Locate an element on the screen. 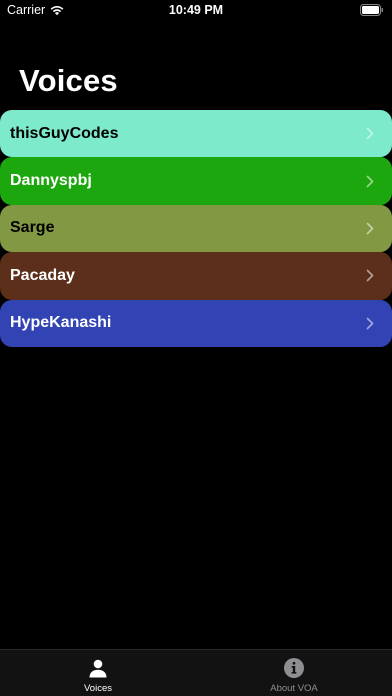  battery-icon is located at coordinates (371, 10).